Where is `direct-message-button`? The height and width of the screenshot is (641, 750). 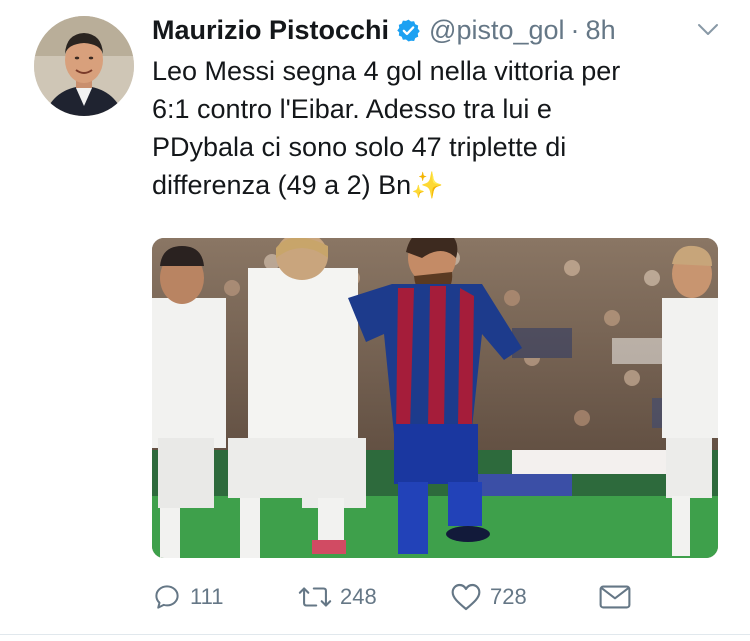
direct-message-button is located at coordinates (615, 597).